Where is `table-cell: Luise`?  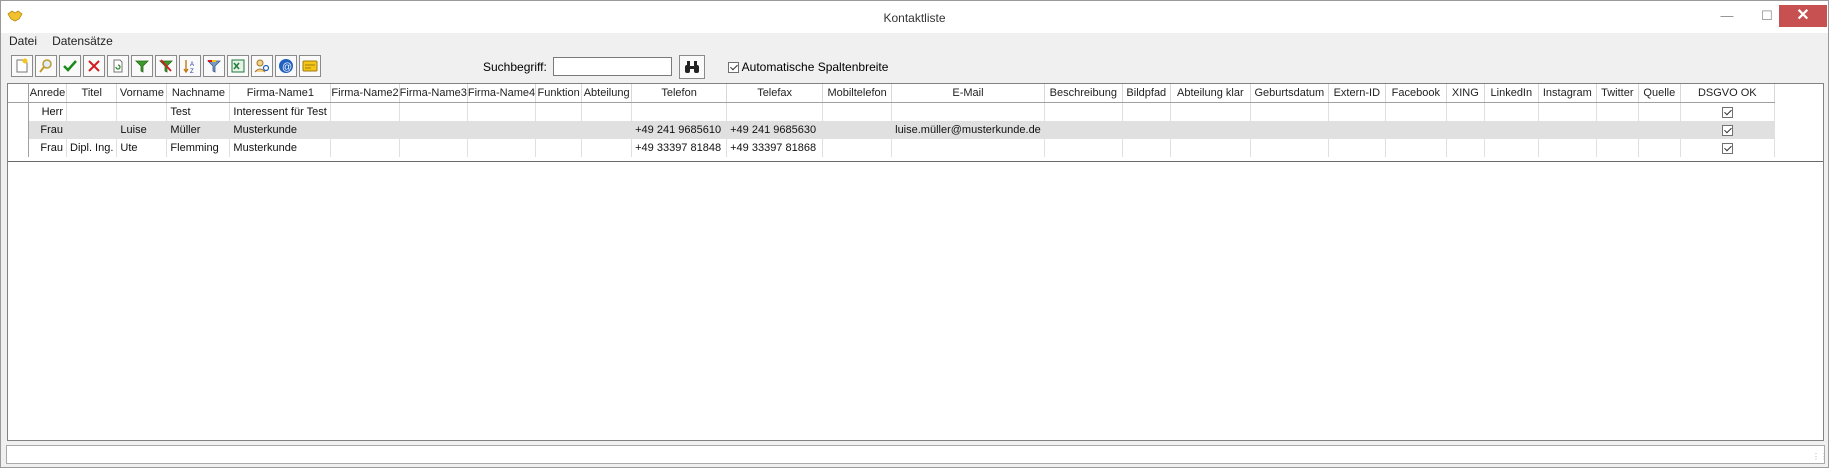 table-cell: Luise is located at coordinates (142, 130).